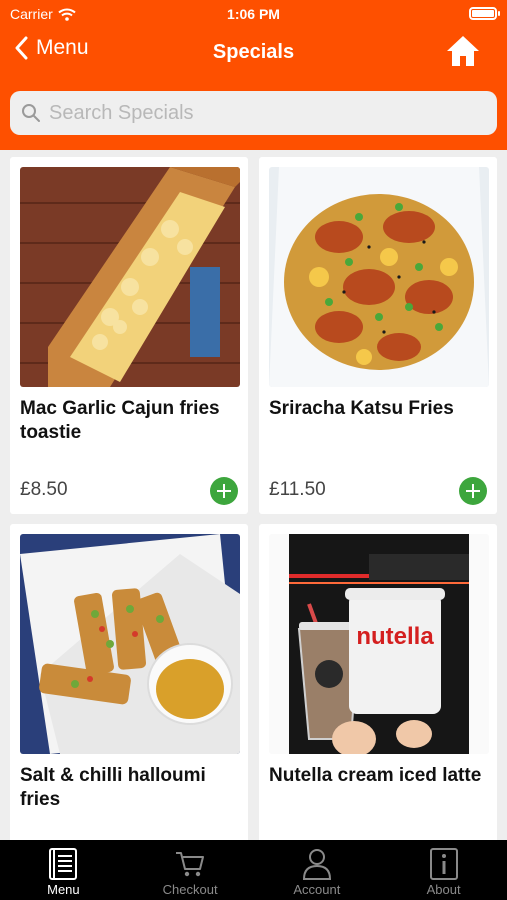 The height and width of the screenshot is (900, 507). I want to click on status-bar: Carrier 1:06 PM, so click(253, 14).